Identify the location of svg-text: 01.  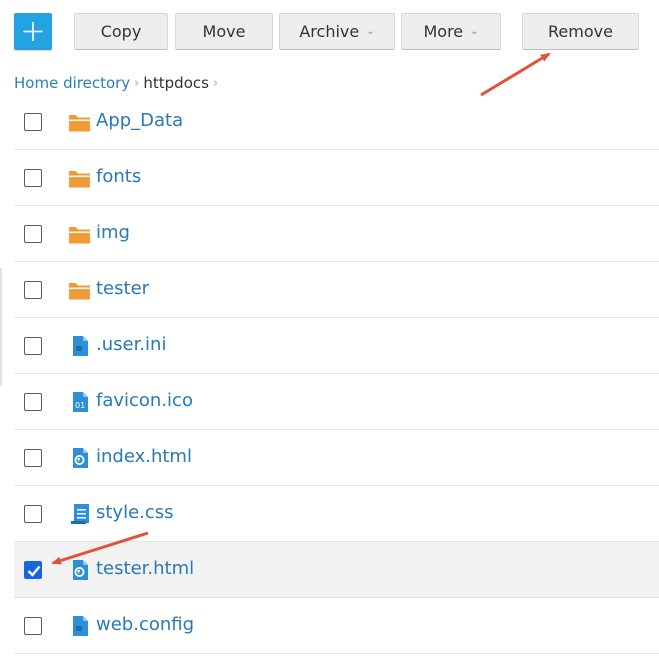
(80, 405).